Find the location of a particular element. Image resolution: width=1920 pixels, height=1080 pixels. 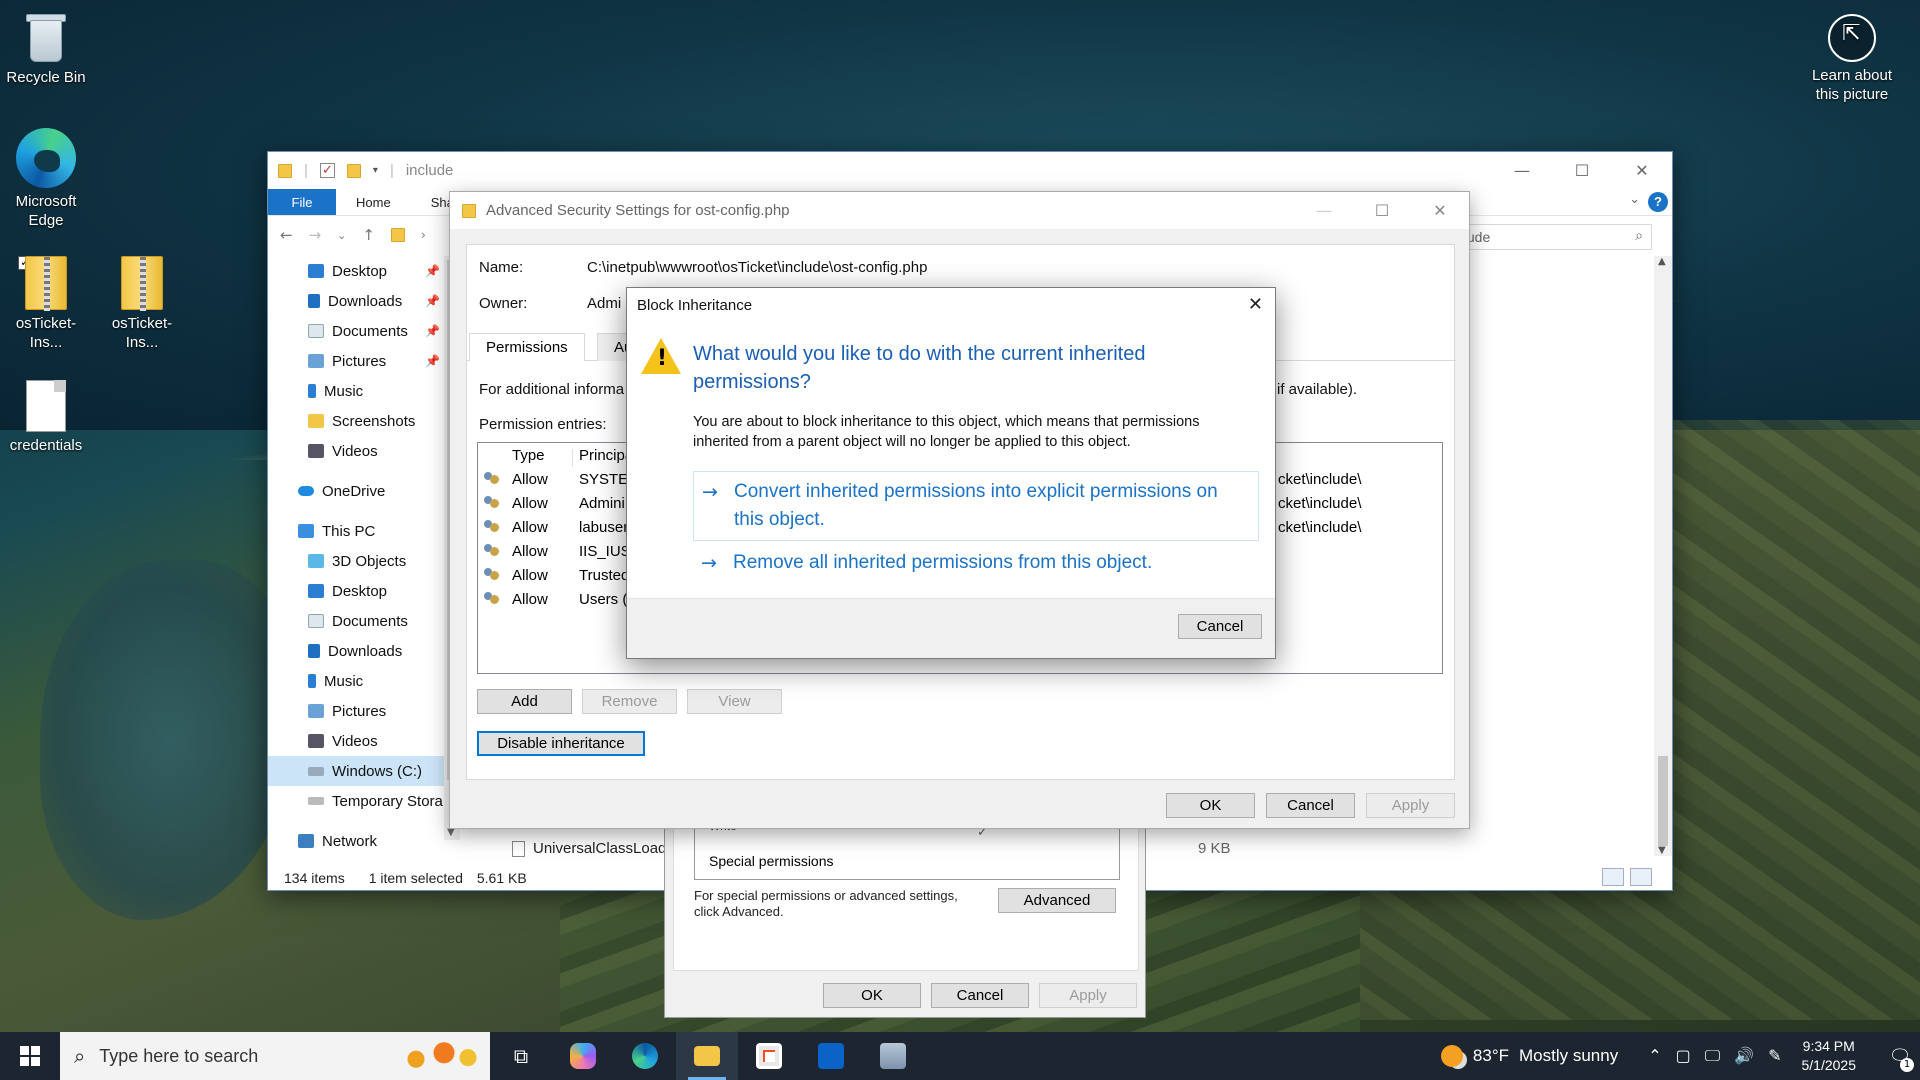

cube-icon is located at coordinates (316, 561).